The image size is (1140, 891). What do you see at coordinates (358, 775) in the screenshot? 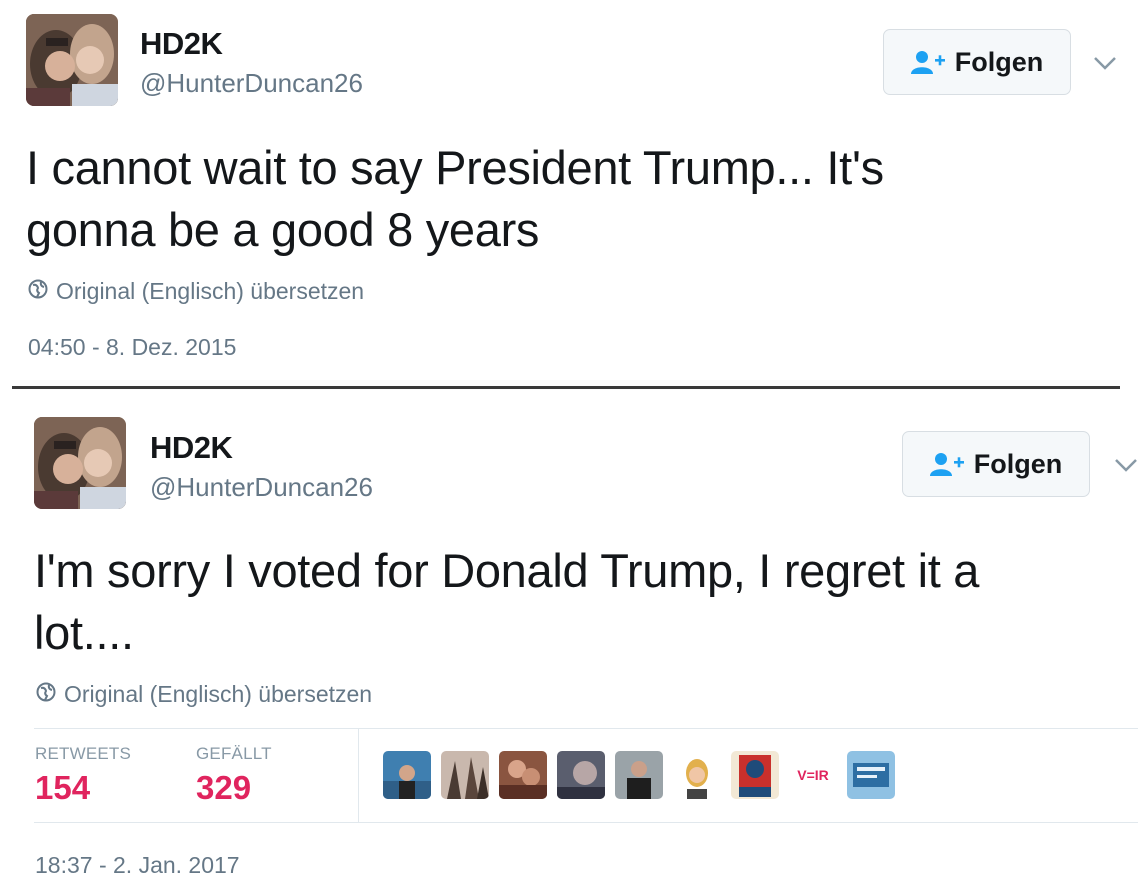
I see `stats-separator` at bounding box center [358, 775].